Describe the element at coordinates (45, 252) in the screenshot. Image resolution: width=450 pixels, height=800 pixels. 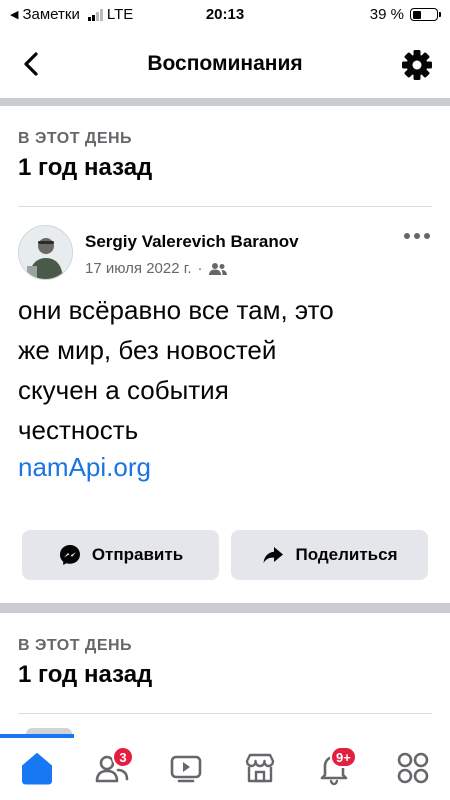
I see `avatar` at that location.